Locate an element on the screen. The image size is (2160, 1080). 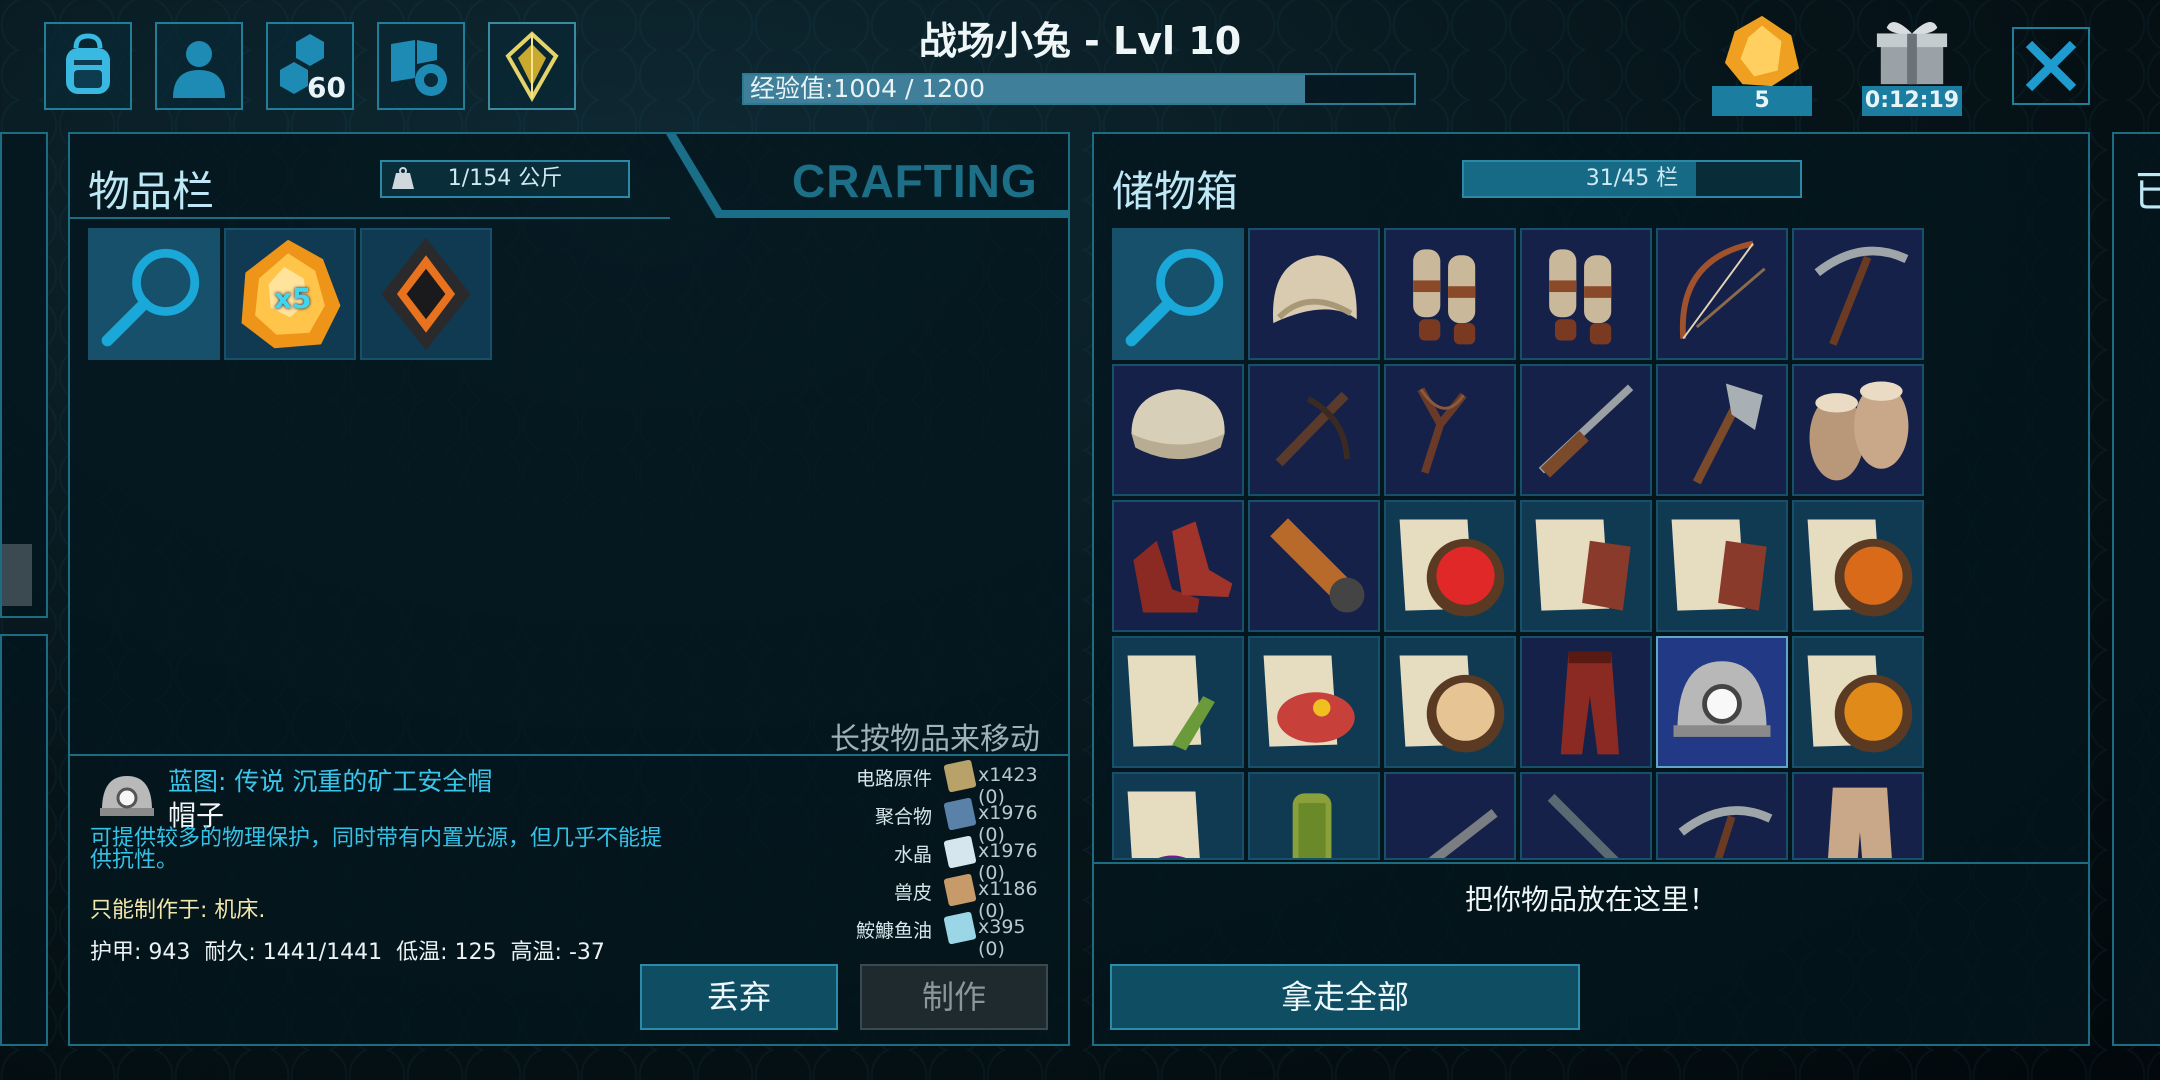
gift-timer-text: 0:12:19 is located at coordinates (1912, 101).